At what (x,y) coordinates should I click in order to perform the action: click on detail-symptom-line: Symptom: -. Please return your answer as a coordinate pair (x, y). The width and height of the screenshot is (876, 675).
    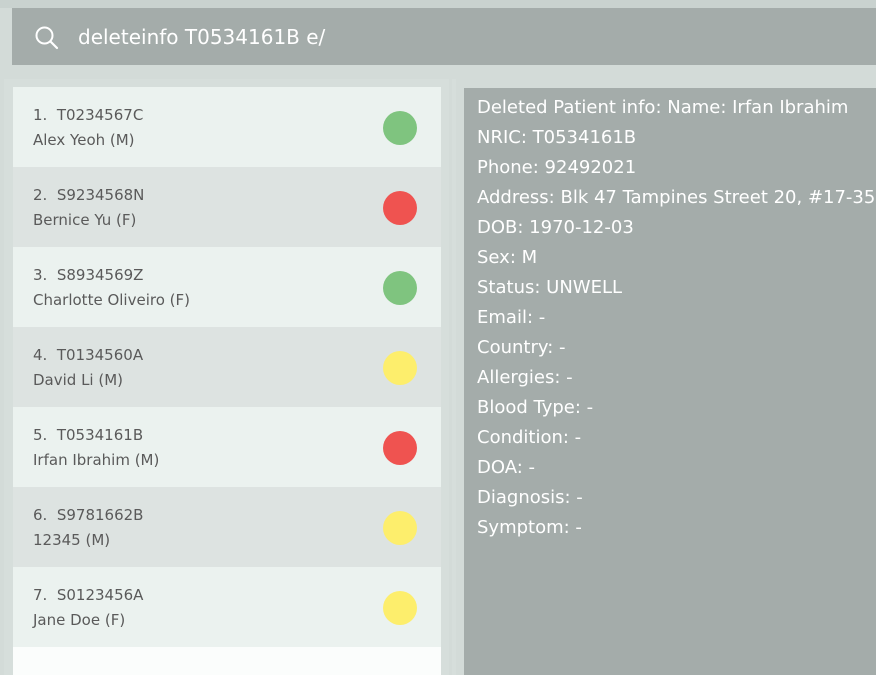
    Looking at the image, I should click on (529, 527).